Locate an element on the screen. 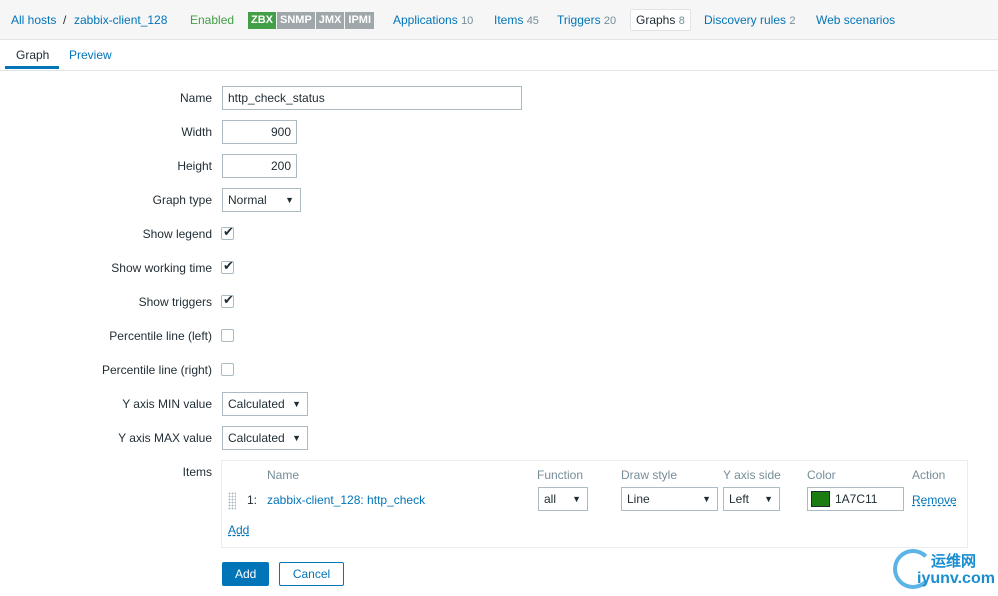 Image resolution: width=998 pixels, height=596 pixels. nav-triggers-label: Triggers is located at coordinates (579, 20).